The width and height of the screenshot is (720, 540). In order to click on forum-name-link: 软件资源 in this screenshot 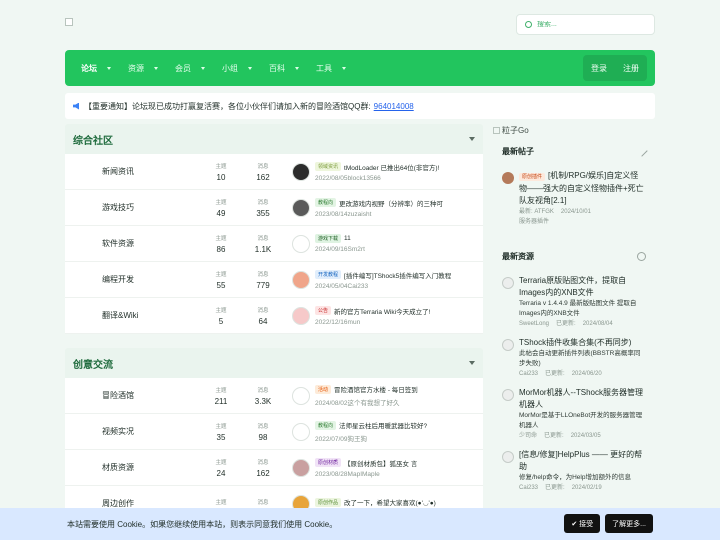, I will do `click(132, 243)`.